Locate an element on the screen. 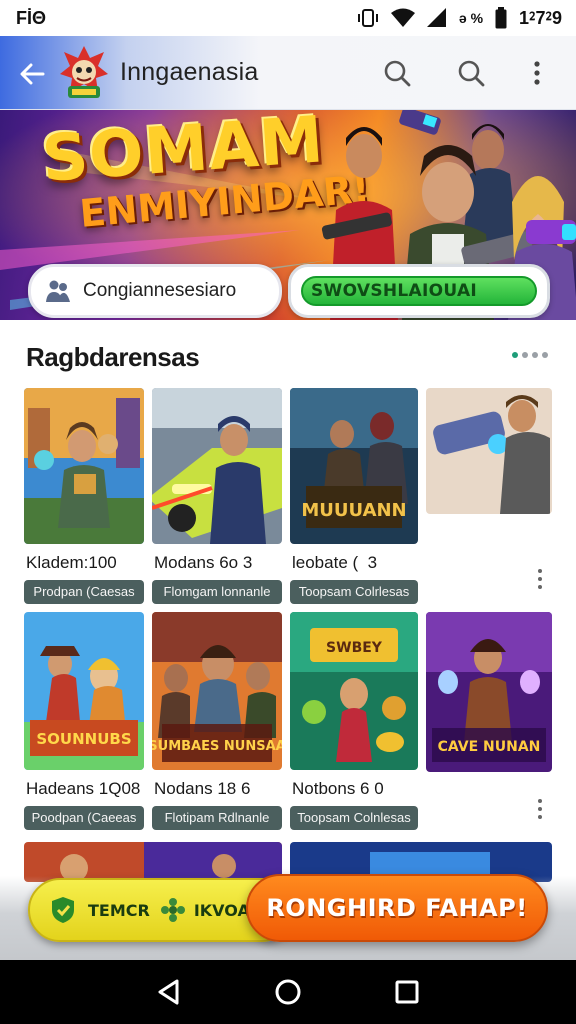  nav-home-button is located at coordinates (288, 992).